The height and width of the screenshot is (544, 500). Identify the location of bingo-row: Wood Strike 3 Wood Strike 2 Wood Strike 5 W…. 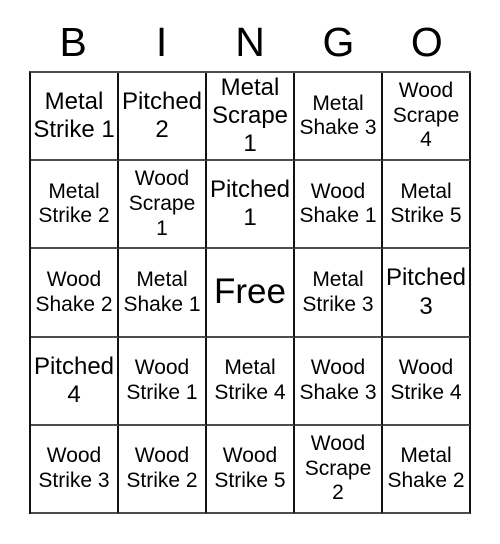
(251, 470).